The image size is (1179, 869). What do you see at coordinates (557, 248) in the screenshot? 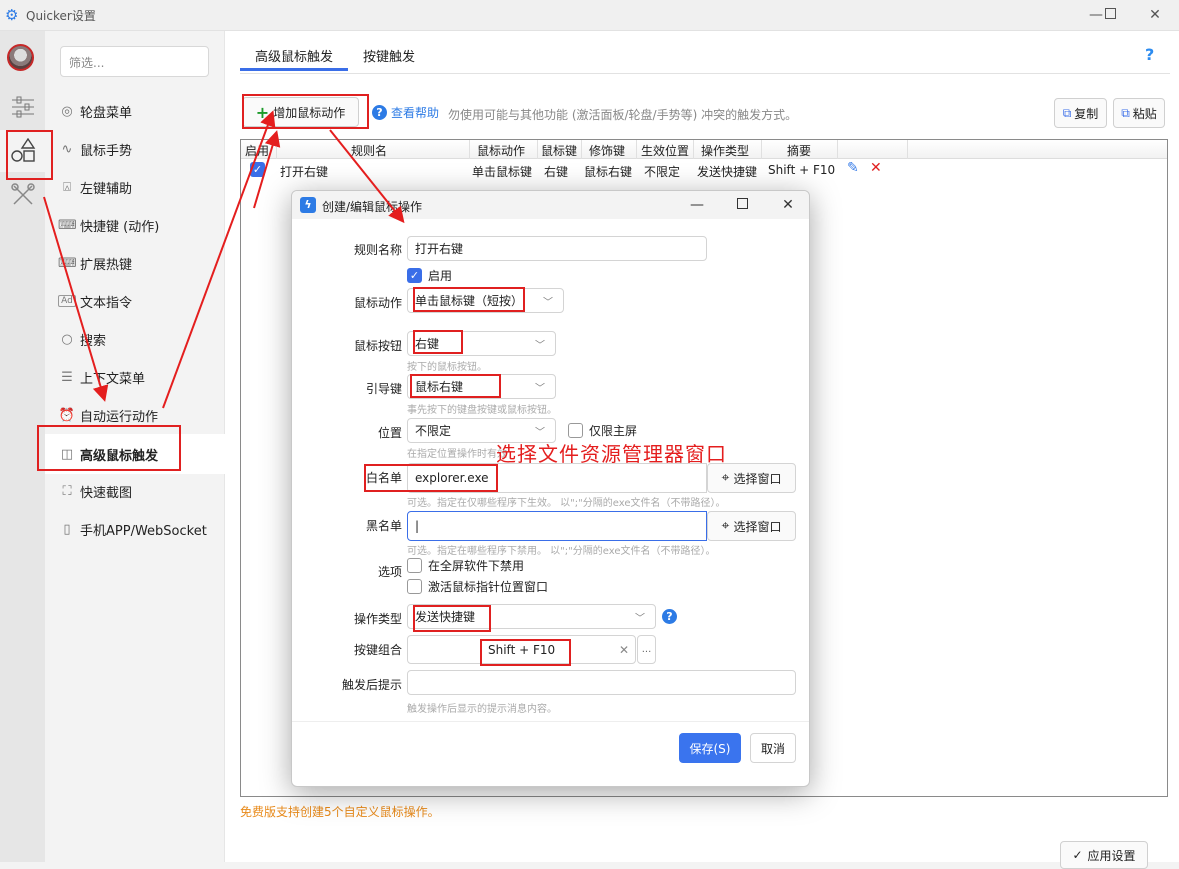
I see `rule-name-input: 打开右键` at bounding box center [557, 248].